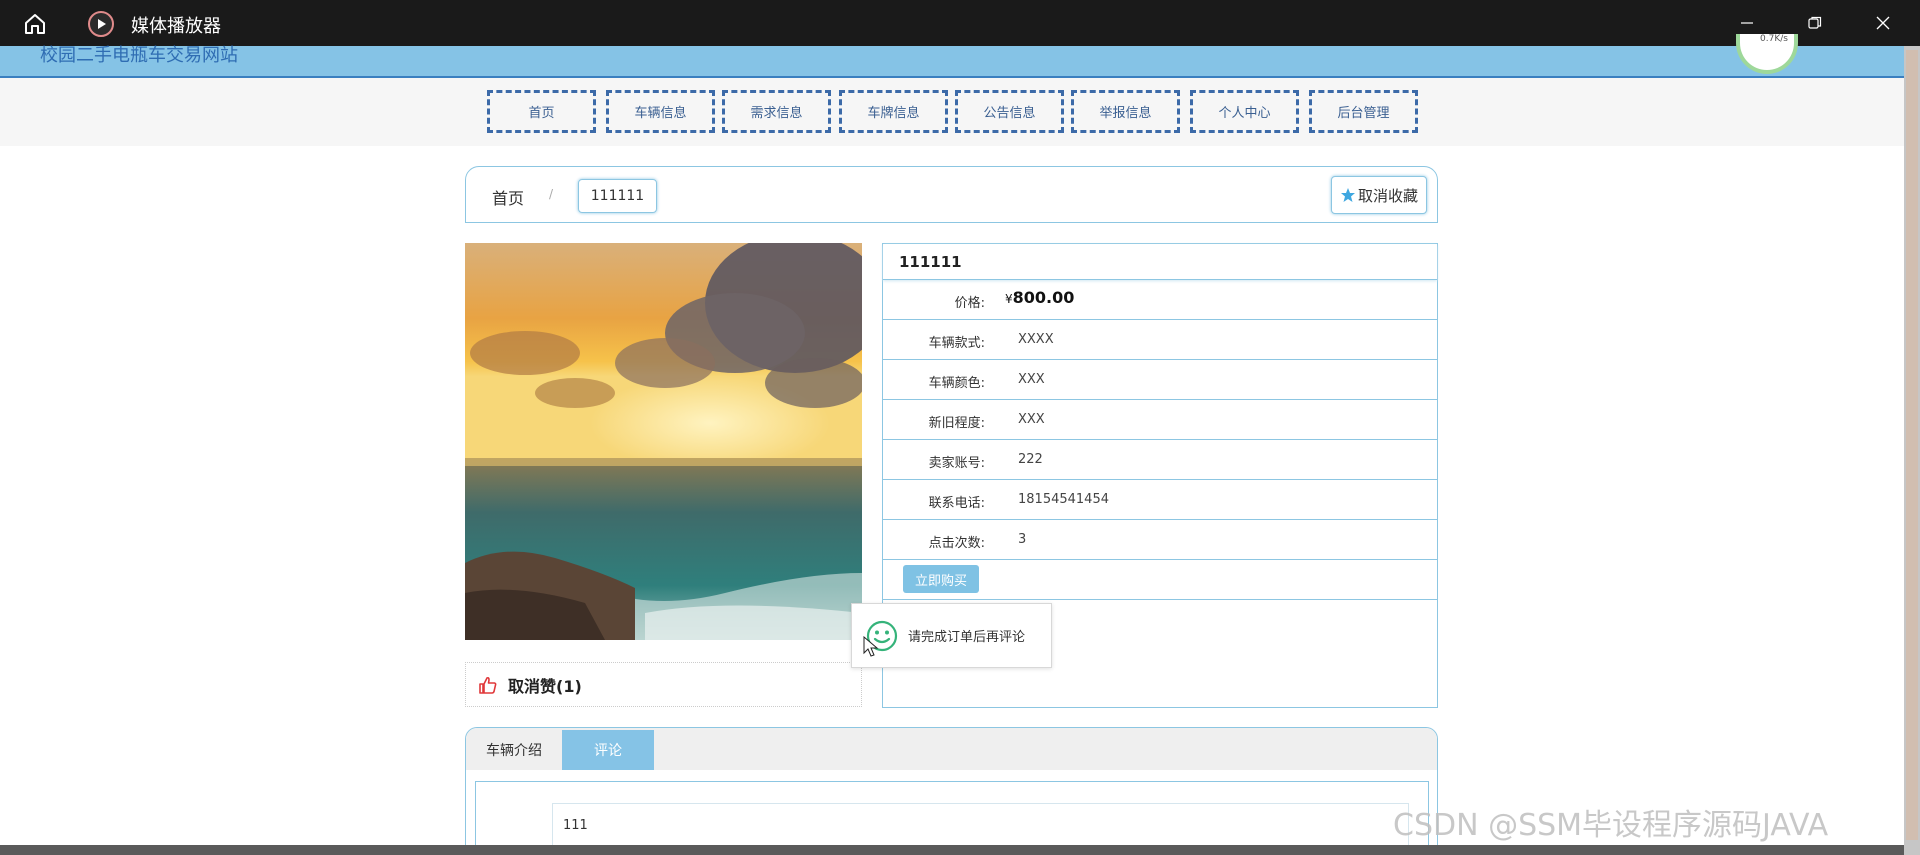 The width and height of the screenshot is (1920, 855). I want to click on detail-label: 点击次数:, so click(956, 543).